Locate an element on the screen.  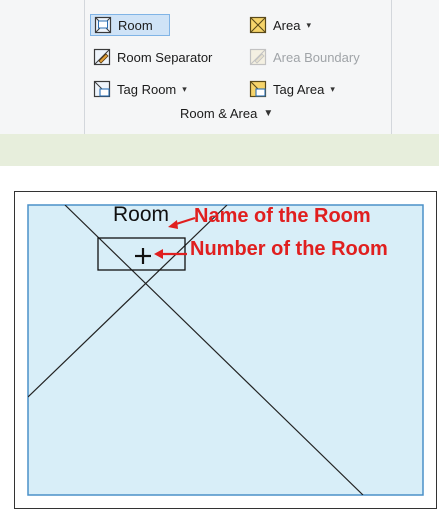
area-boundary-icon is located at coordinates (258, 57).